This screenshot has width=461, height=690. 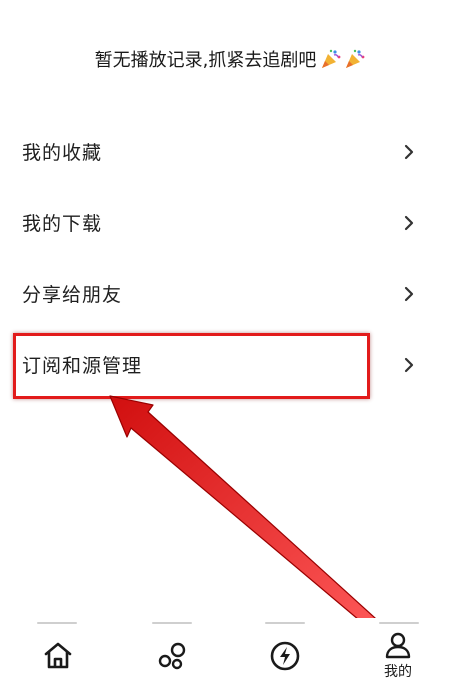 I want to click on menu-item-share: 分享给朋友, so click(x=230, y=293).